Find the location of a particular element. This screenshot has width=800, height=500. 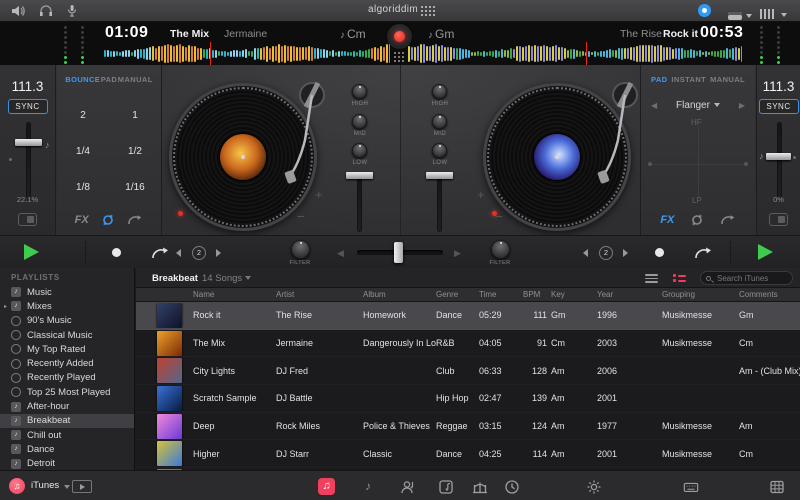

keyboard-icon is located at coordinates (691, 487).